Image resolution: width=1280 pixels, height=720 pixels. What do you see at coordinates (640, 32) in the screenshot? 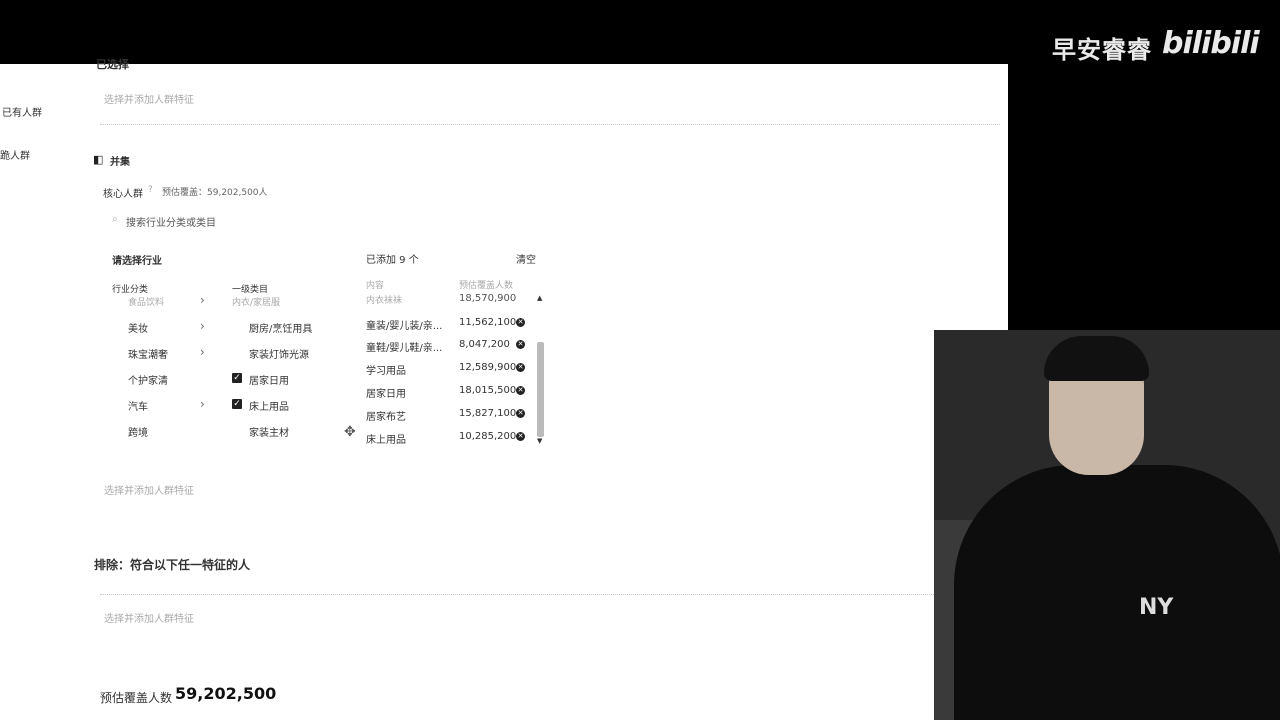
I see `top-black-bar: 早安睿睿 bilibili` at bounding box center [640, 32].